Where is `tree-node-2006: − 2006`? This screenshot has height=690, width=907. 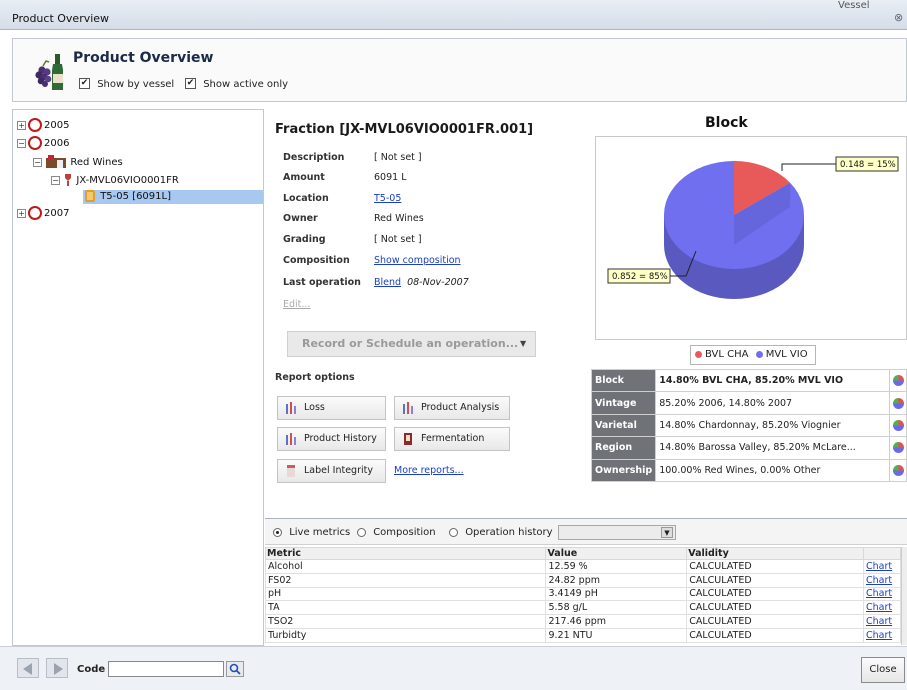
tree-node-2006: − 2006 is located at coordinates (43, 143).